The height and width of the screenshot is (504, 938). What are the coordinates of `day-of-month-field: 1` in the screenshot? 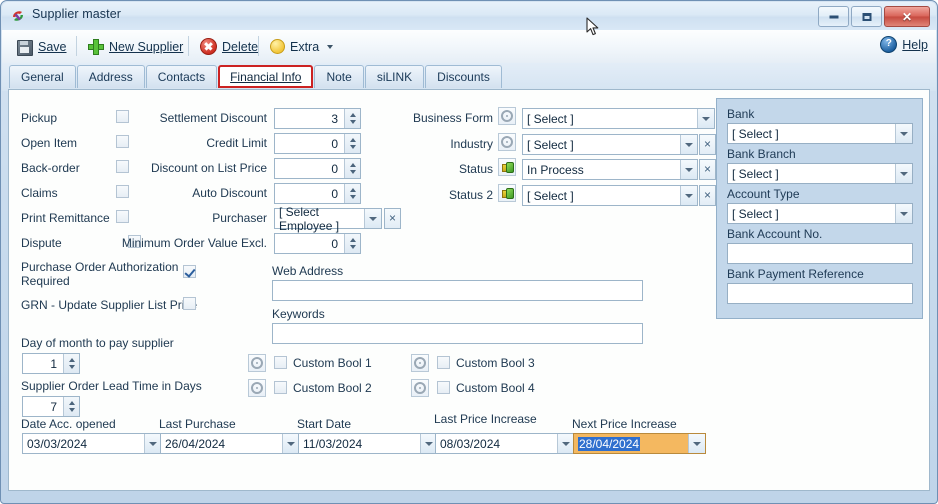 It's located at (51, 363).